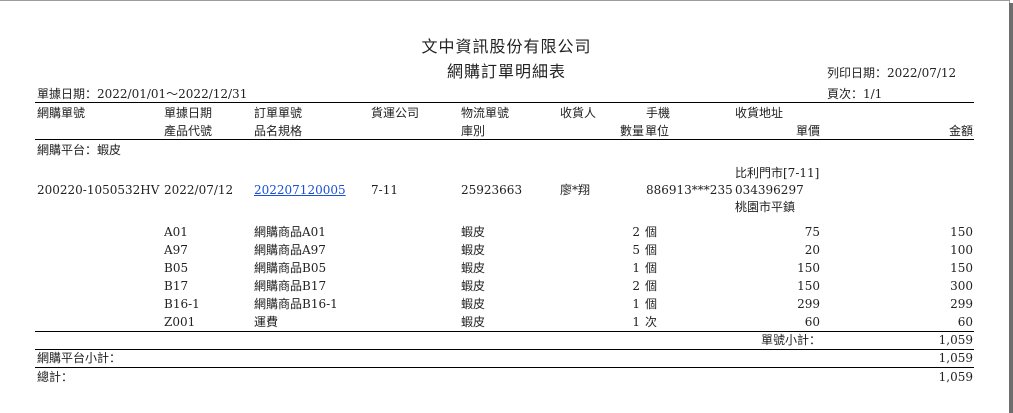 This screenshot has height=413, width=1013. I want to click on items-bottom-rule, so click(504, 331).